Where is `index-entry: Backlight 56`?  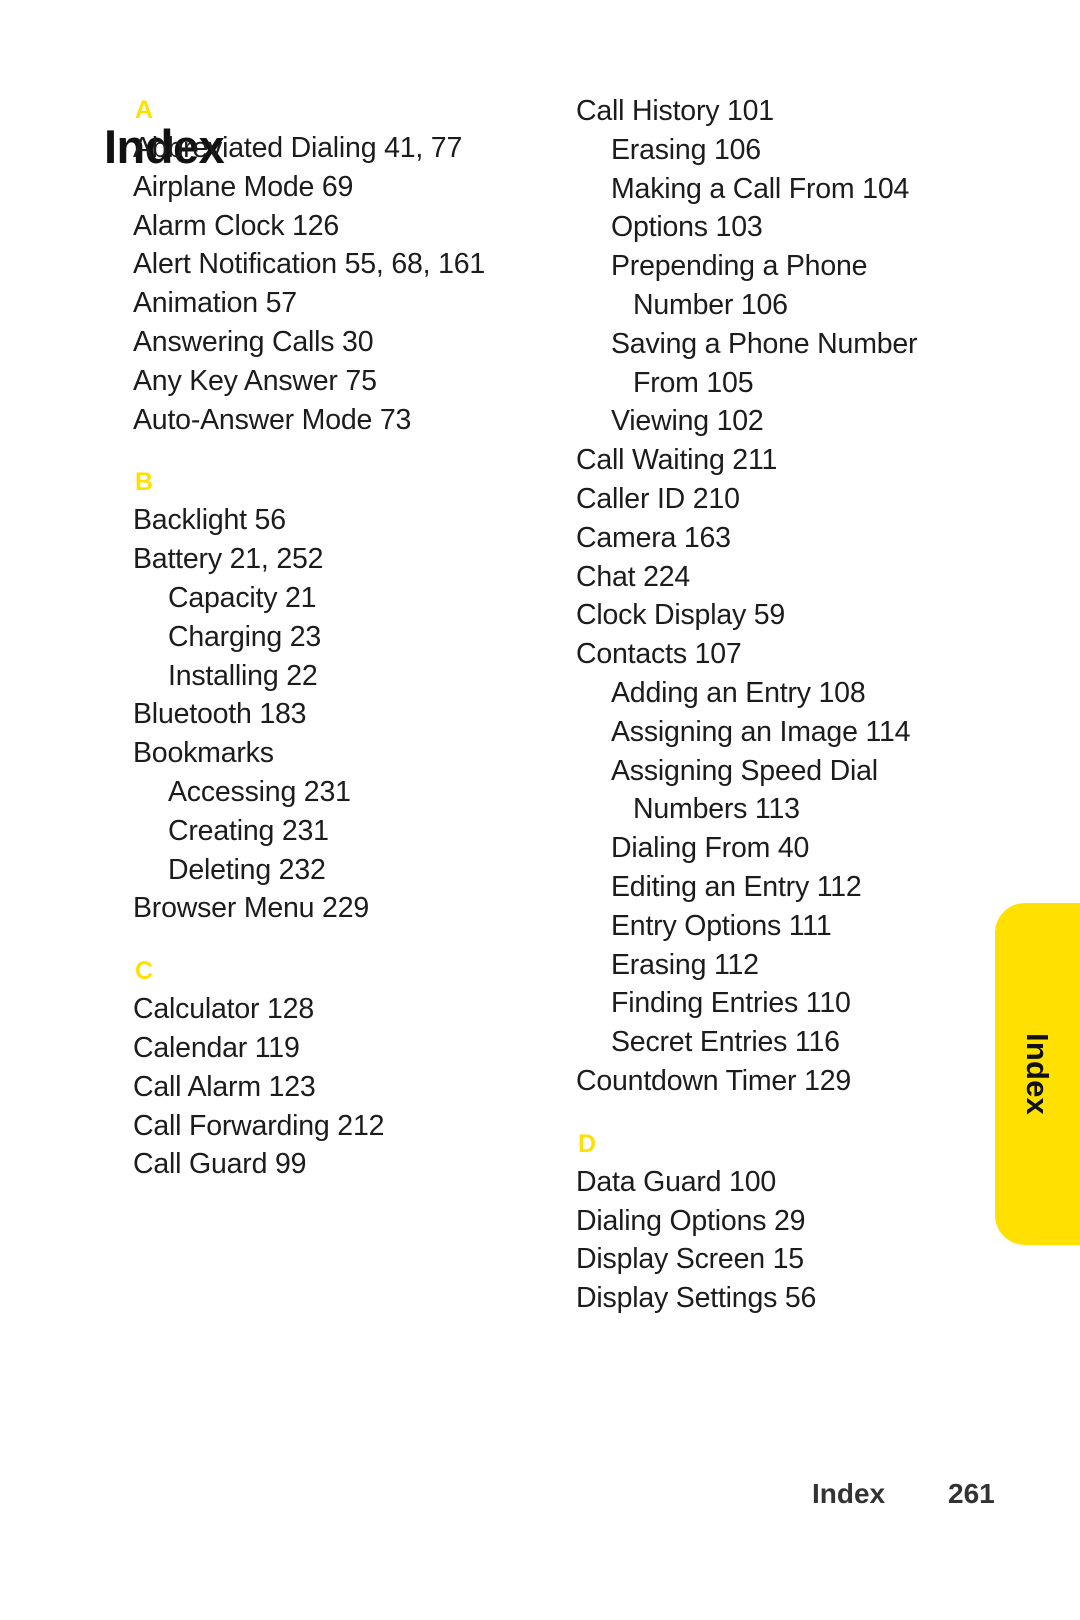 index-entry: Backlight 56 is located at coordinates (333, 520).